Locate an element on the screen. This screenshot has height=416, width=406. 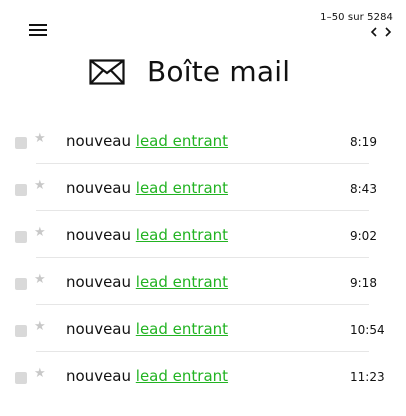
email-time: 11:23 is located at coordinates (367, 377).